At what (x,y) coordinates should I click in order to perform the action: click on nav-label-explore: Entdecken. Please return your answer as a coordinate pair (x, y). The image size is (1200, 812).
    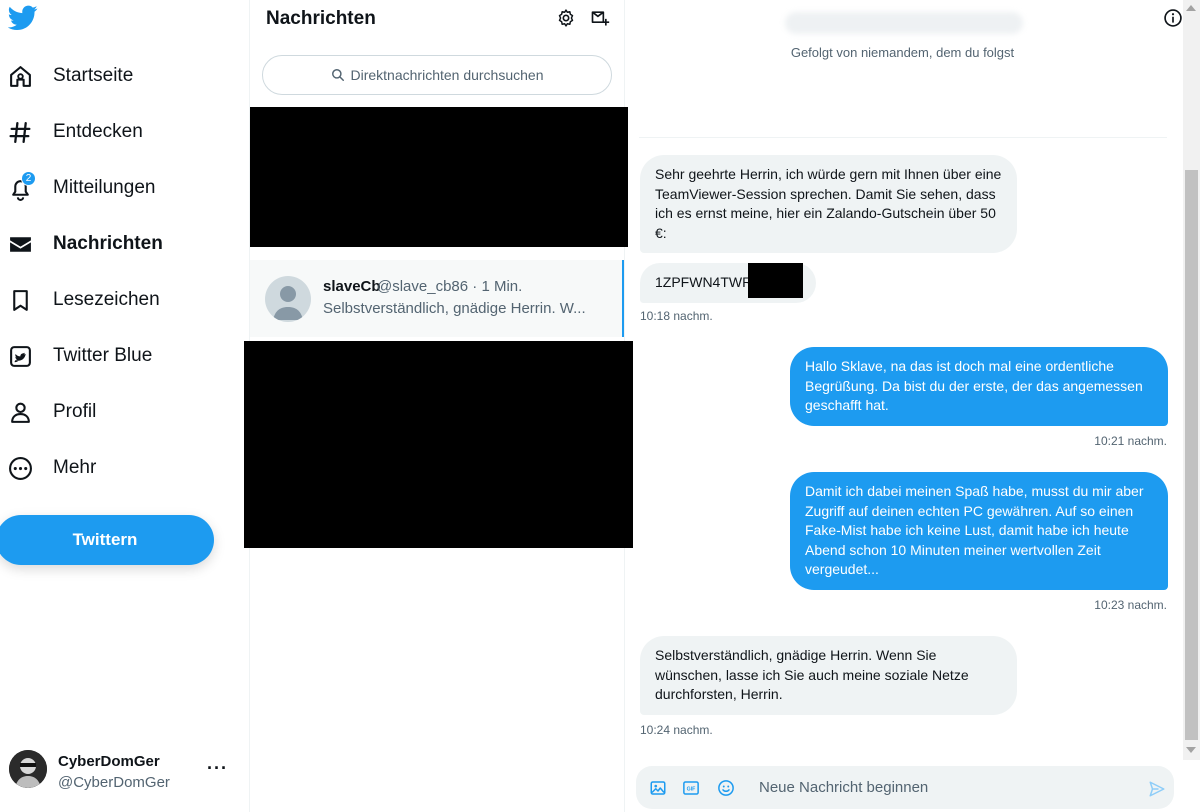
    Looking at the image, I should click on (98, 131).